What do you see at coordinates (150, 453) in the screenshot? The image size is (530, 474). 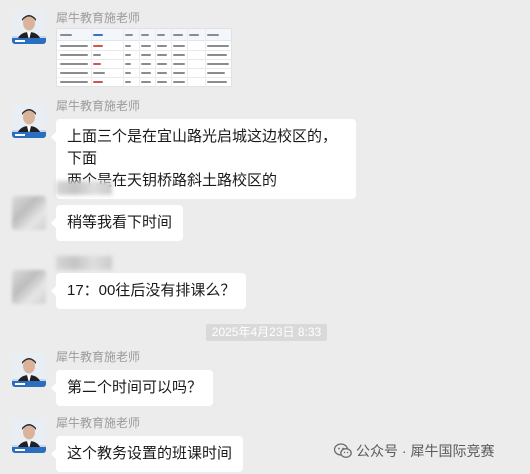 I see `message-line: 这个教务设置的班课时间` at bounding box center [150, 453].